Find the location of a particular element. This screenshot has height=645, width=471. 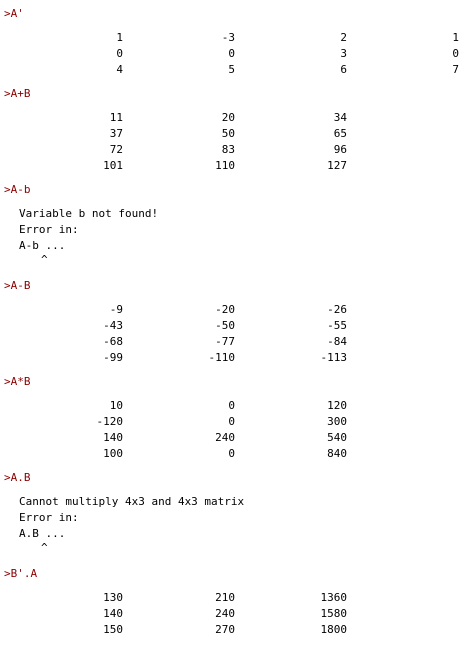

matrix-cell: 100 is located at coordinates (113, 453).